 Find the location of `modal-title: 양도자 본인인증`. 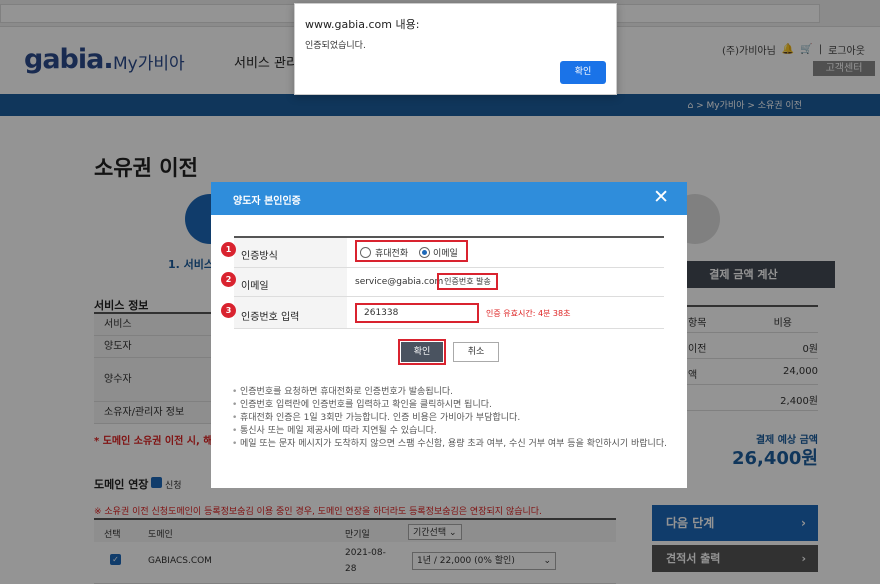

modal-title: 양도자 본인인증 is located at coordinates (267, 201).